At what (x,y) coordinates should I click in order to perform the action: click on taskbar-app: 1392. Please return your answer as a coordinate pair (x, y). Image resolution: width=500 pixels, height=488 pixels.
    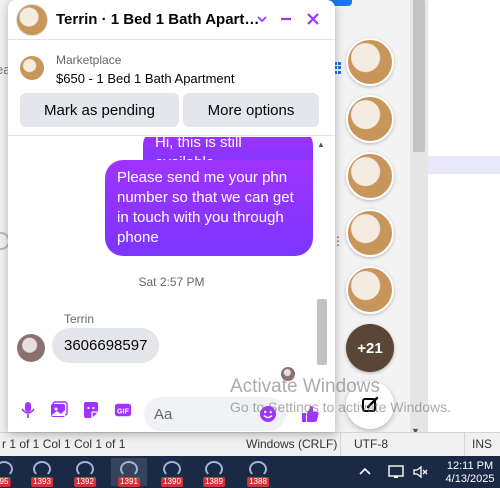
    Looking at the image, I should click on (85, 472).